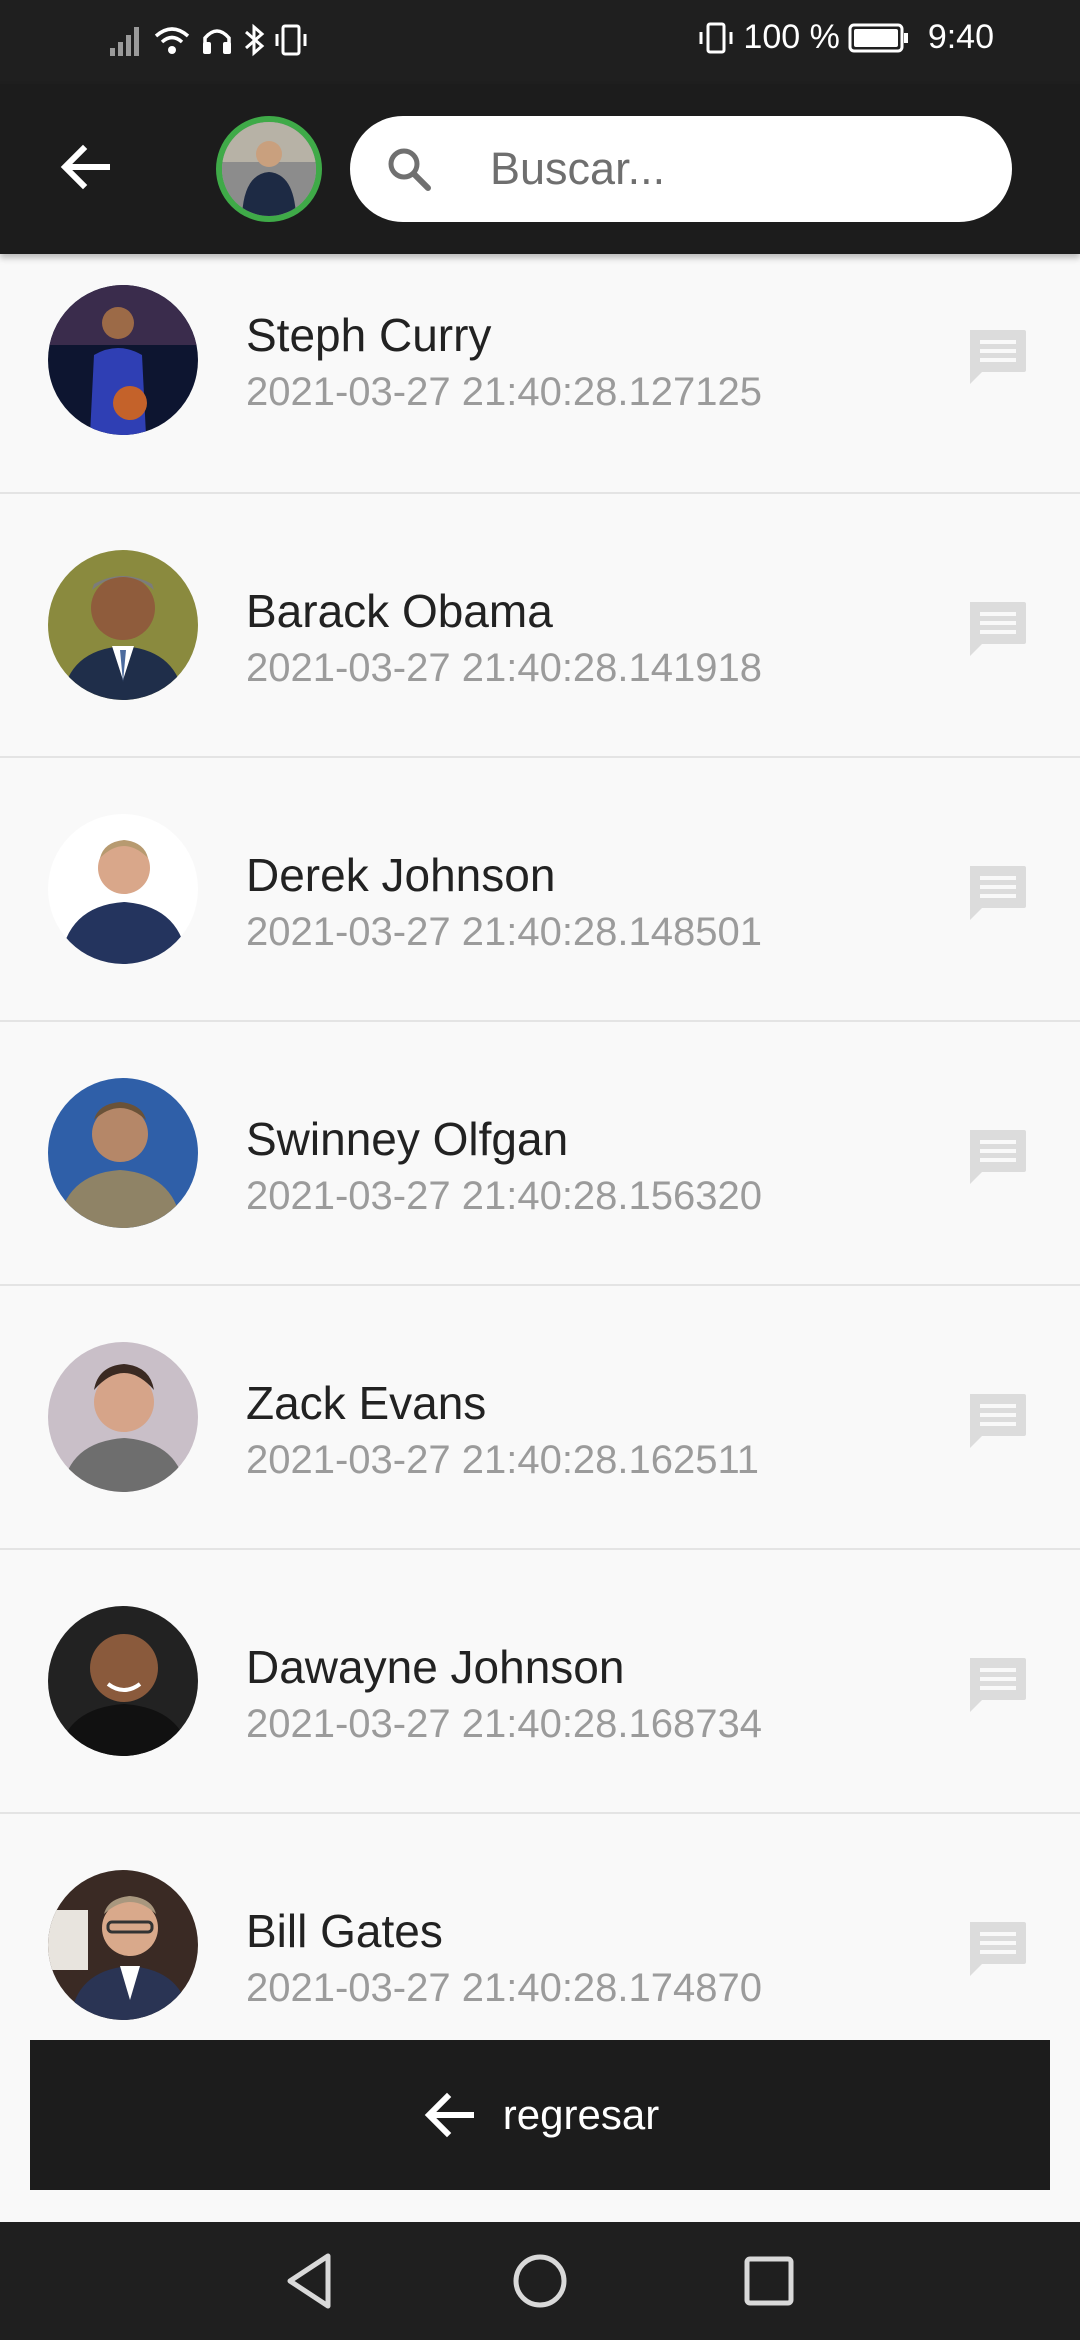 The width and height of the screenshot is (1080, 2340). I want to click on headphones-icon, so click(217, 41).